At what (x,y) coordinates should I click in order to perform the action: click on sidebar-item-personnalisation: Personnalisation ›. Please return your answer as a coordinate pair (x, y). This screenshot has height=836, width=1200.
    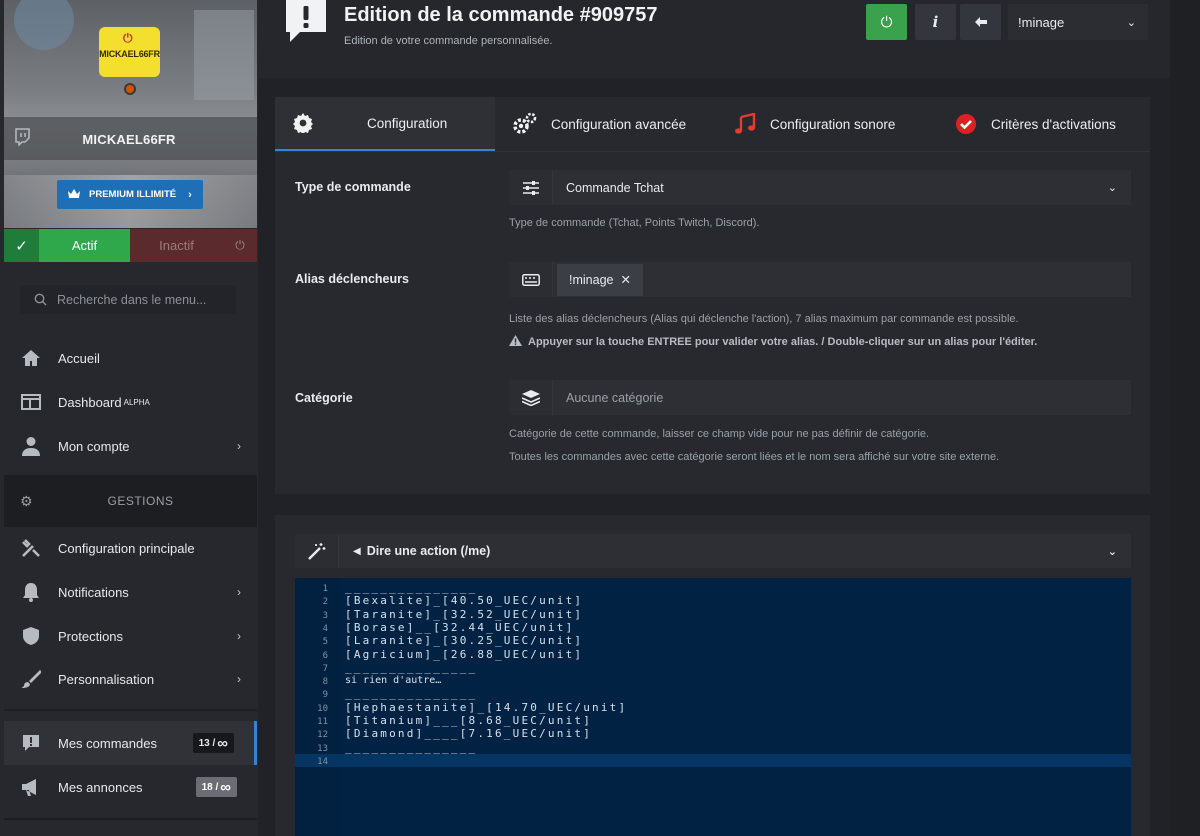
    Looking at the image, I should click on (130, 679).